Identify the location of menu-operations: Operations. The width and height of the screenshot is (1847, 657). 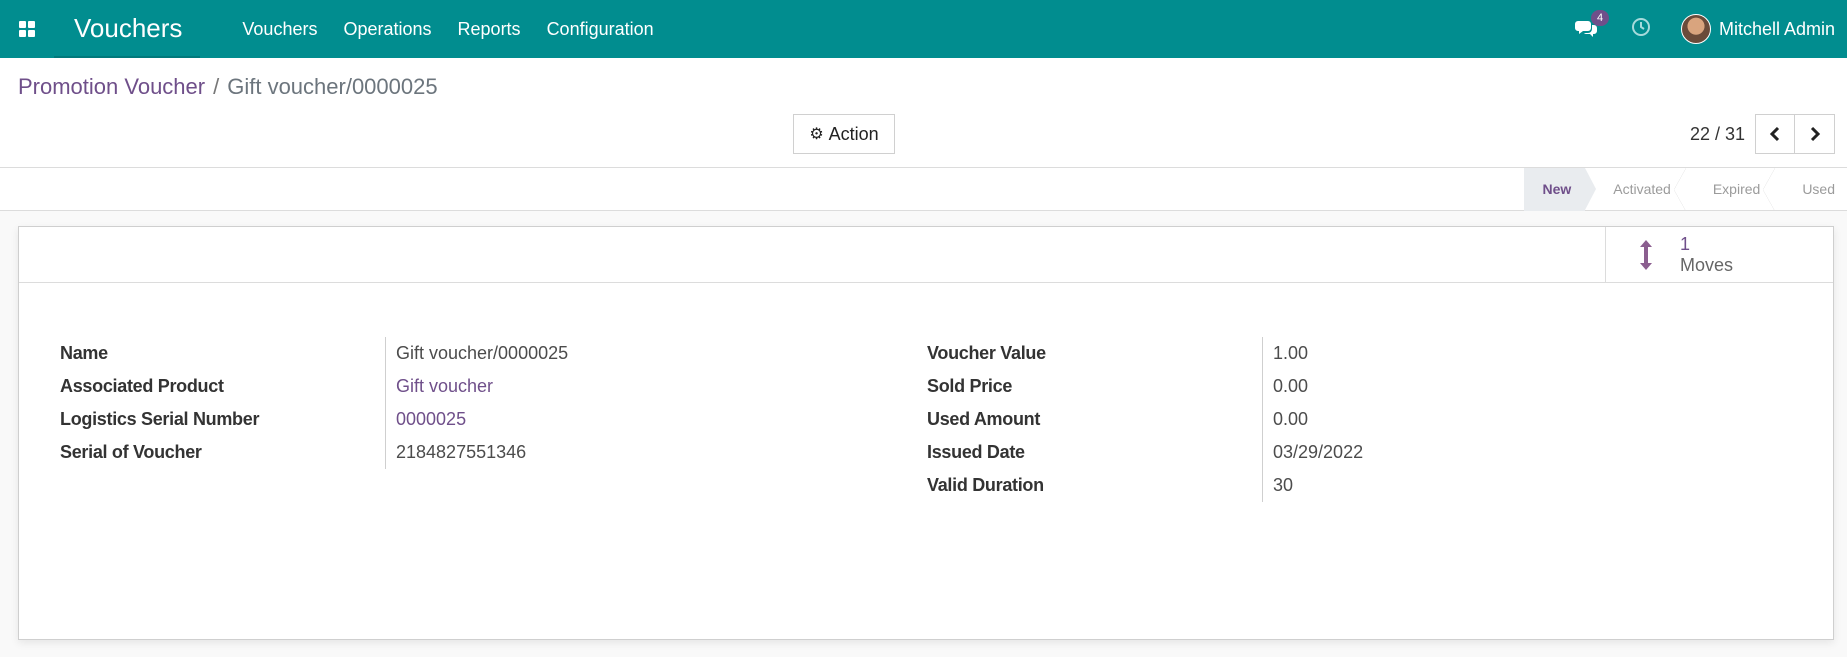
(387, 29).